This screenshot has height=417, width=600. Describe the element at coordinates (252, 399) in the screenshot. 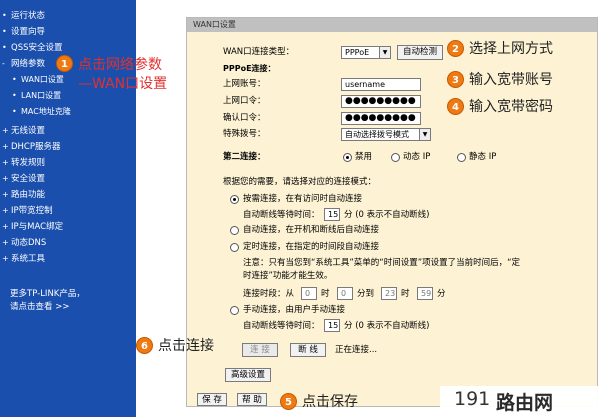

I see `help-button: 帮 助` at that location.